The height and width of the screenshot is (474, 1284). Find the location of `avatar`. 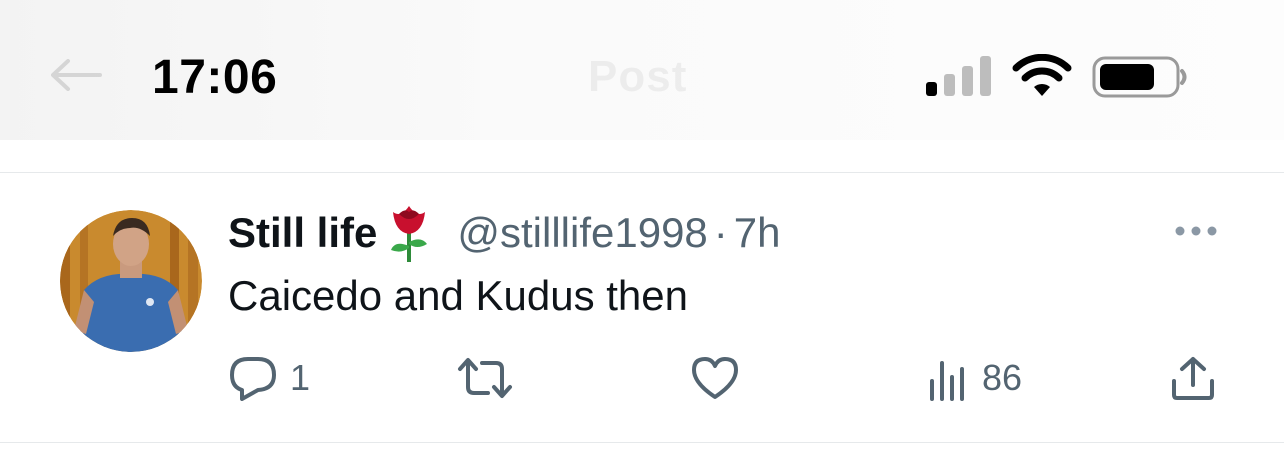

avatar is located at coordinates (131, 281).